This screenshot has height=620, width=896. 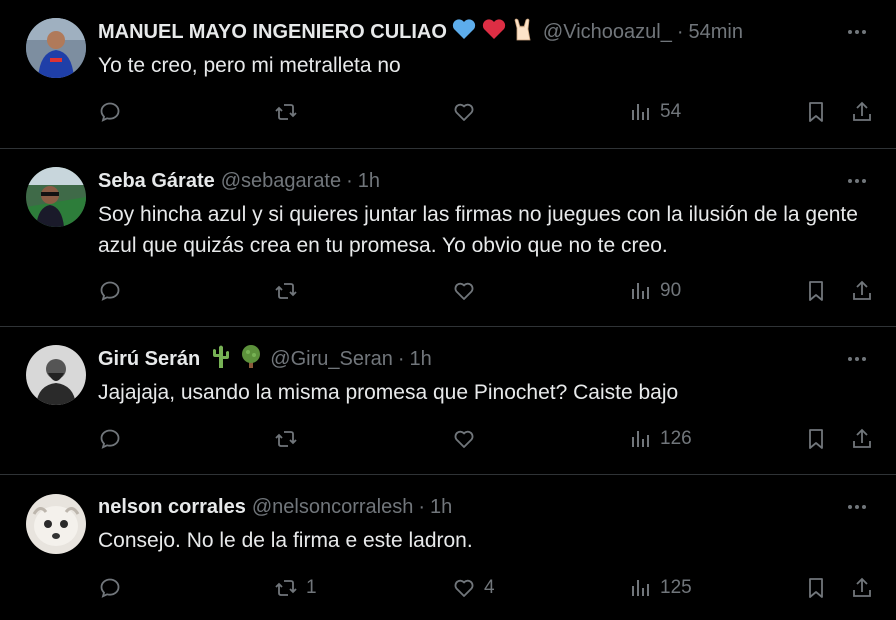 What do you see at coordinates (676, 438) in the screenshot?
I see `views-count: 126` at bounding box center [676, 438].